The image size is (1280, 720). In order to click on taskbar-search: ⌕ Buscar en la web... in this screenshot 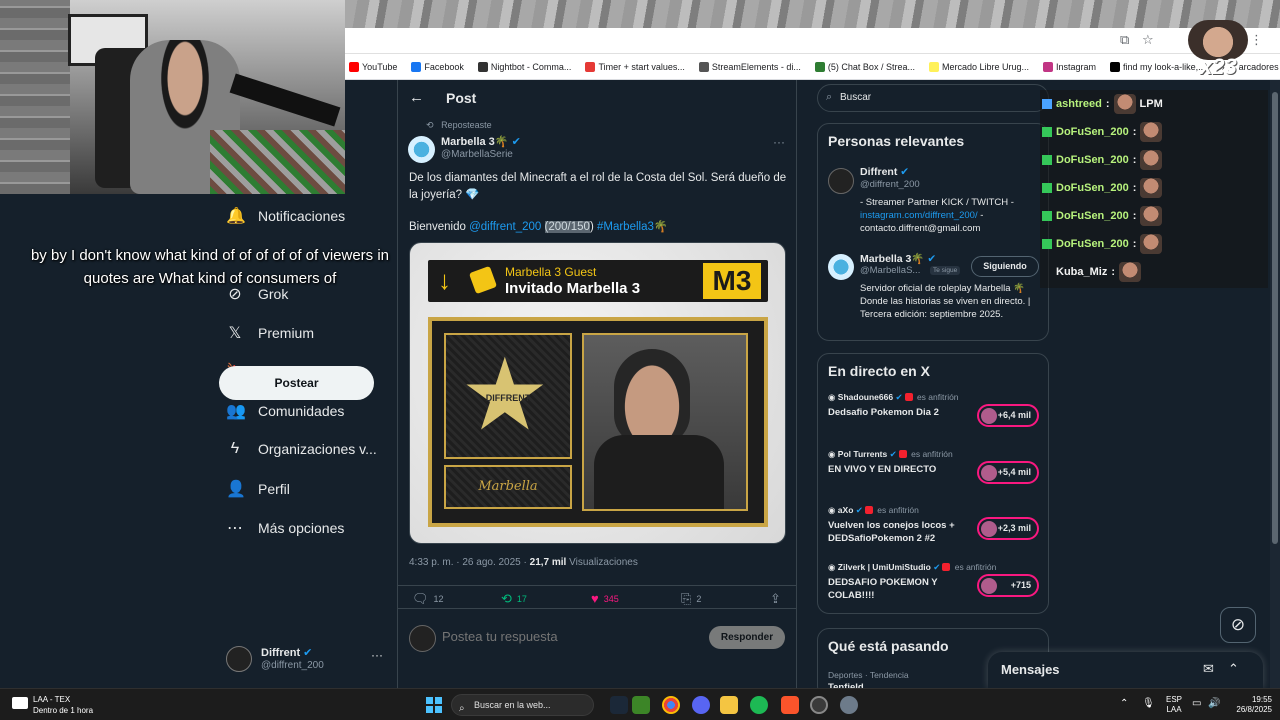, I will do `click(522, 705)`.